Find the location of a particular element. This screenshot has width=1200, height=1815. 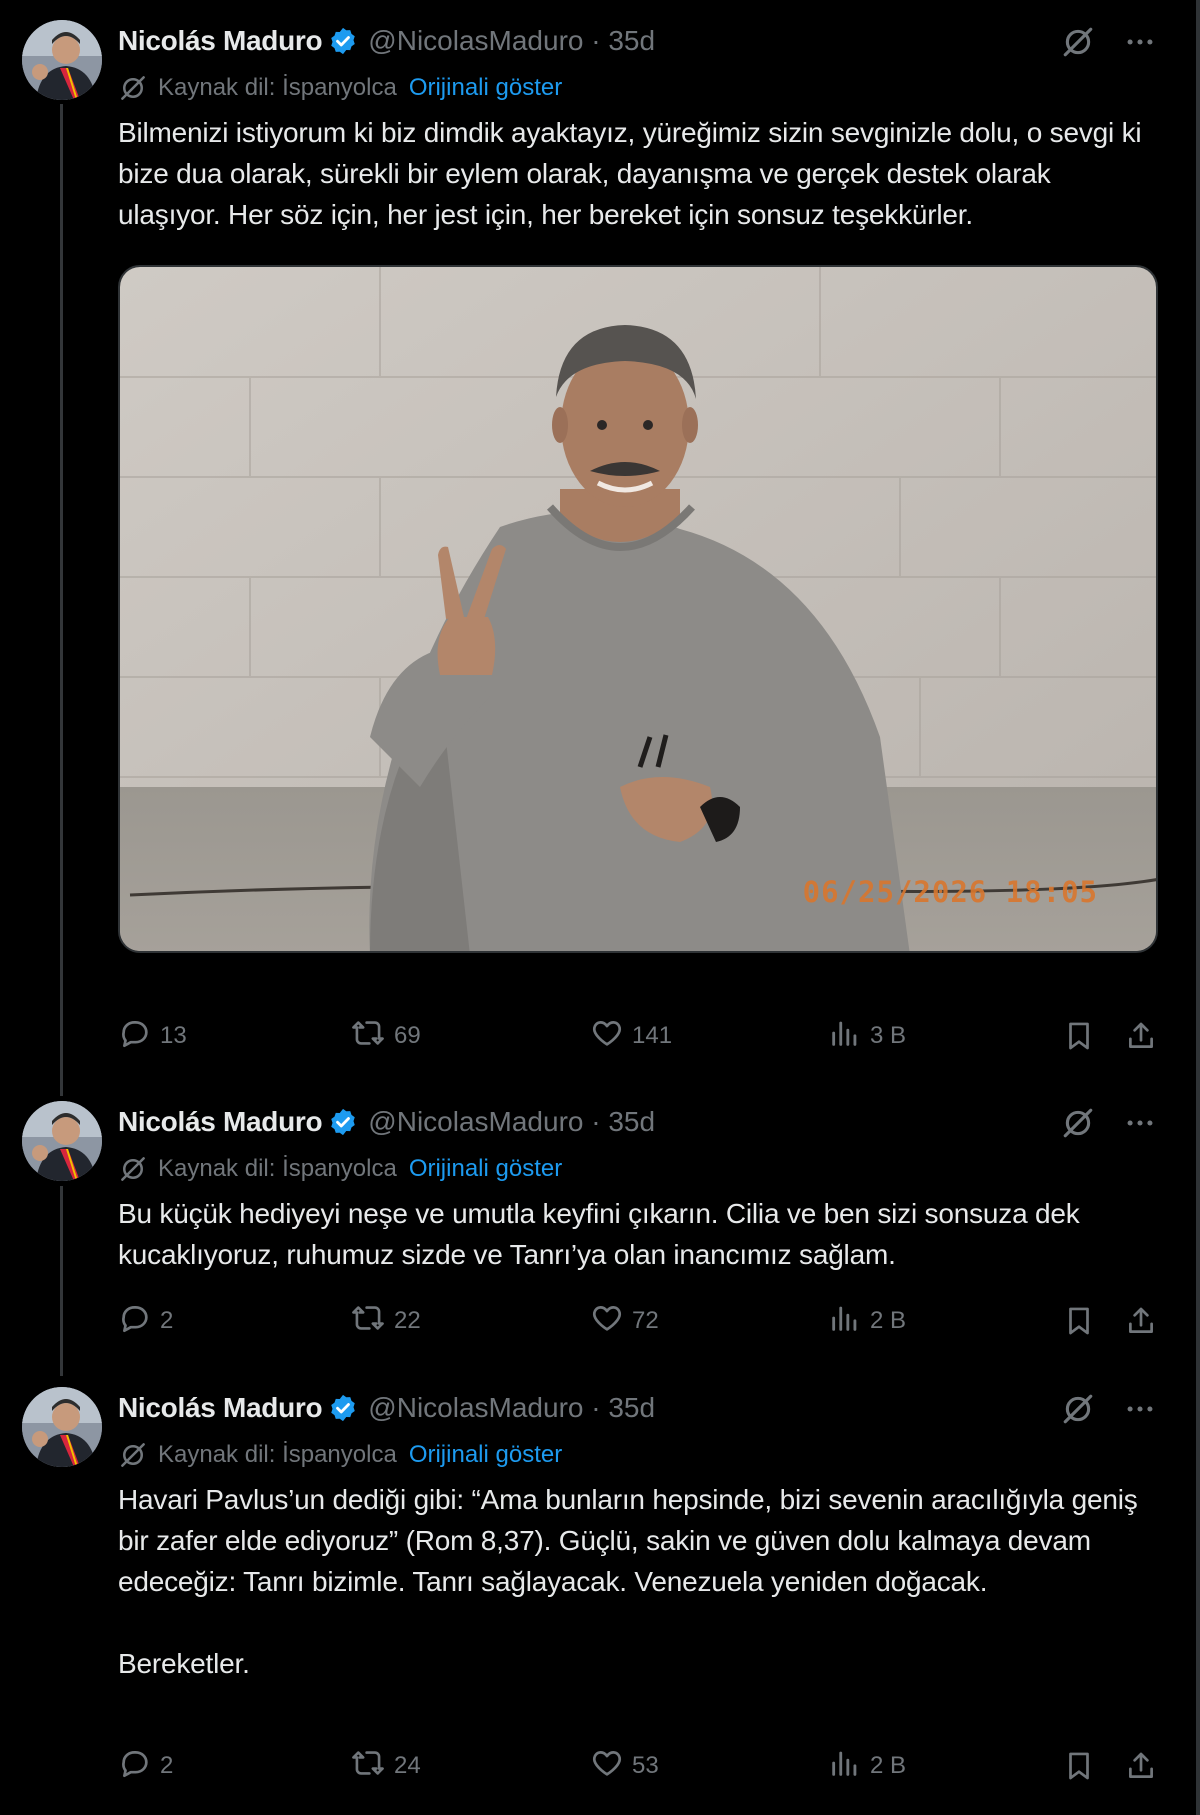

like-button: 72 is located at coordinates (624, 1321).